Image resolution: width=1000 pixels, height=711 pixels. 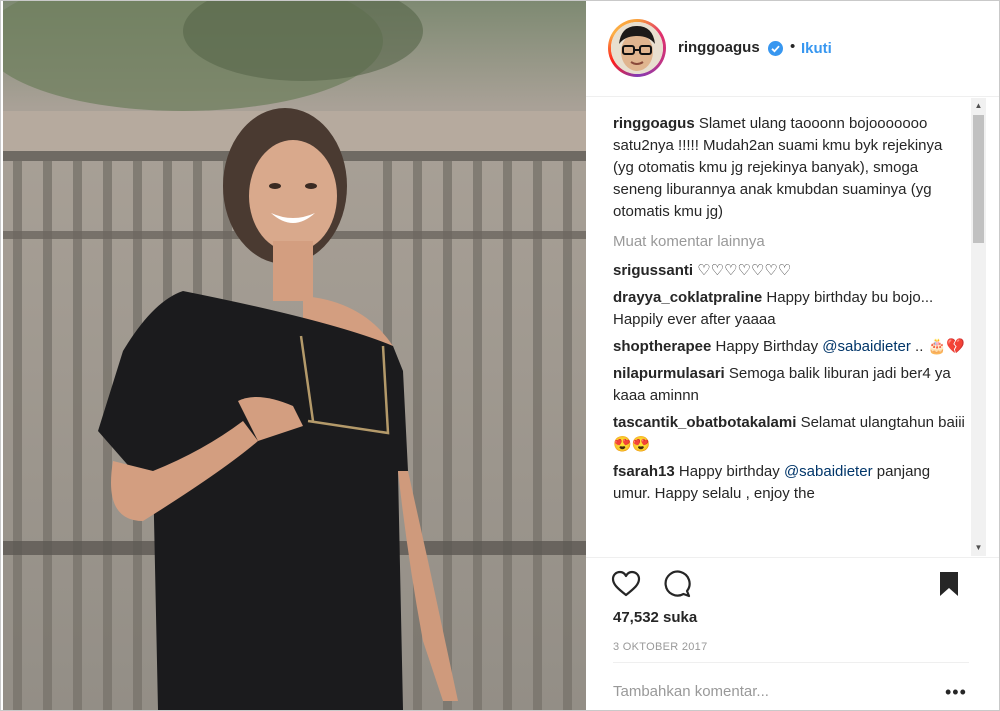 What do you see at coordinates (660, 647) in the screenshot?
I see `post-date: 3 OKTOBER 2017` at bounding box center [660, 647].